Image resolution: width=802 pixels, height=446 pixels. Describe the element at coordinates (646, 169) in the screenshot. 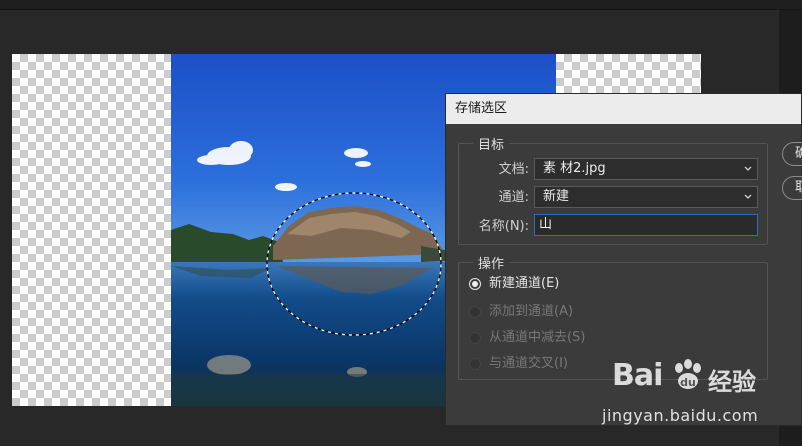

I see `document-select: 素 材2.jpg` at that location.